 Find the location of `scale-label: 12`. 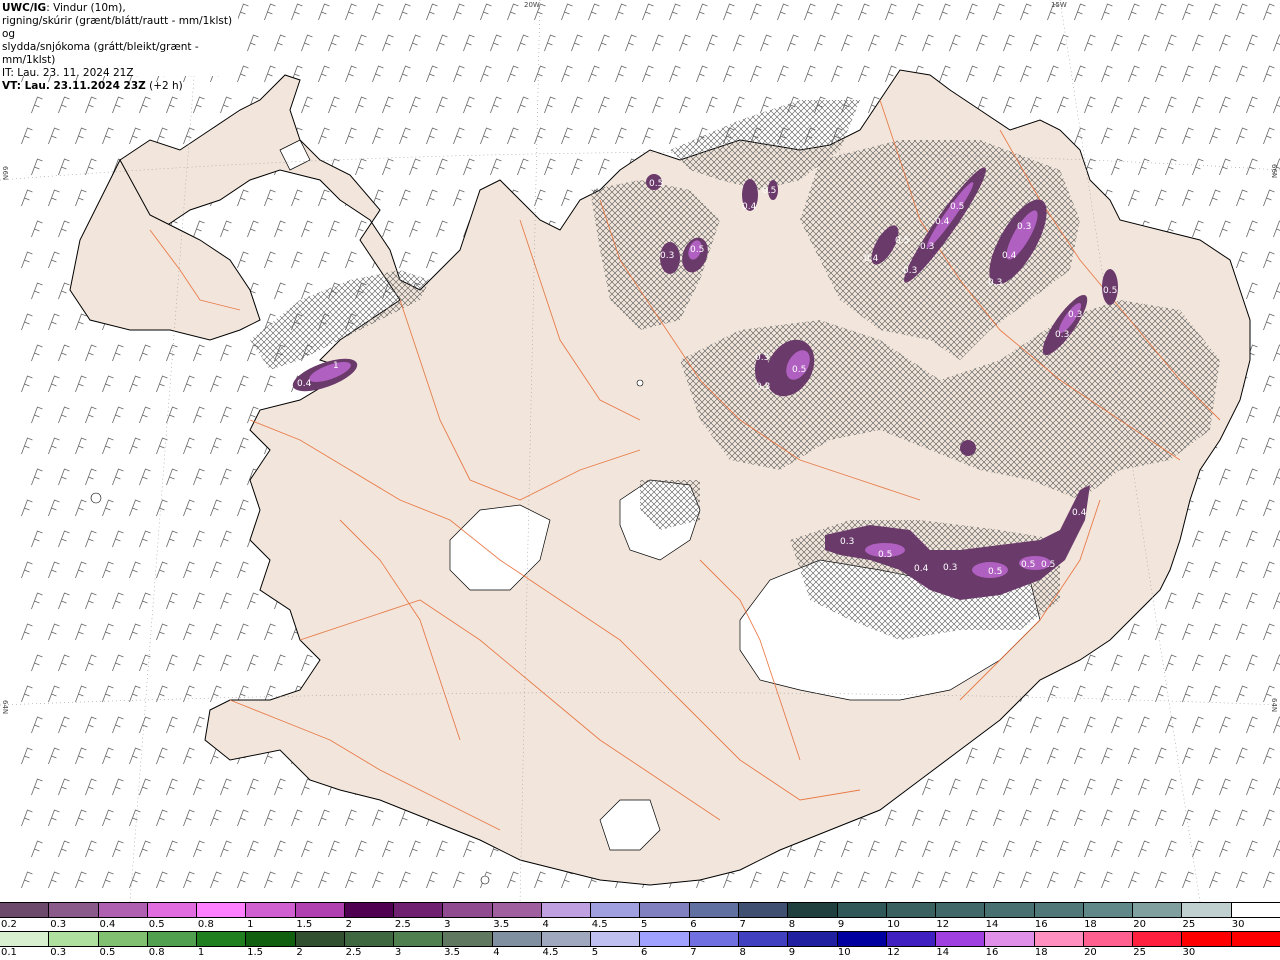

scale-label: 12 is located at coordinates (943, 924).